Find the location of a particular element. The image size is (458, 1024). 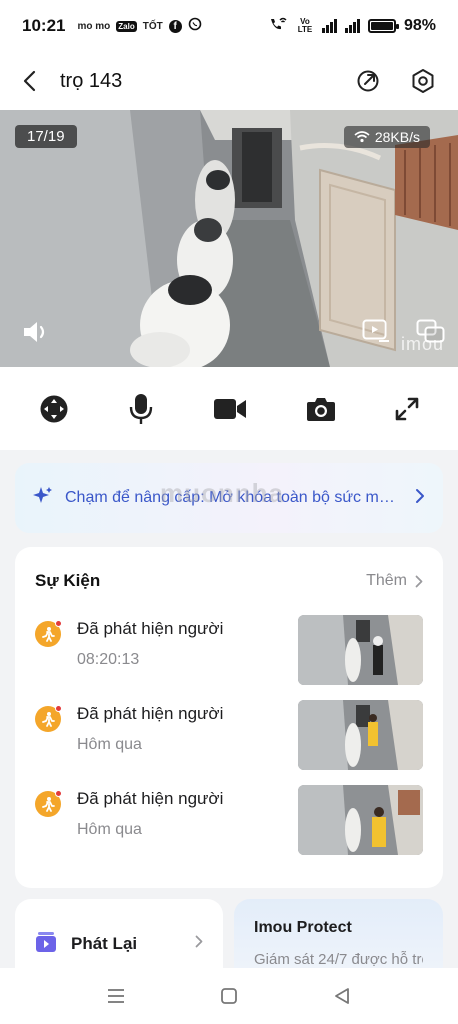

back-nav-icon is located at coordinates (342, 996).